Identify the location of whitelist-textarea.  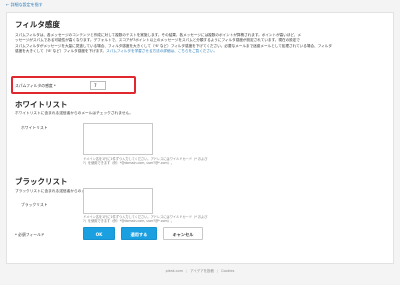
(118, 139).